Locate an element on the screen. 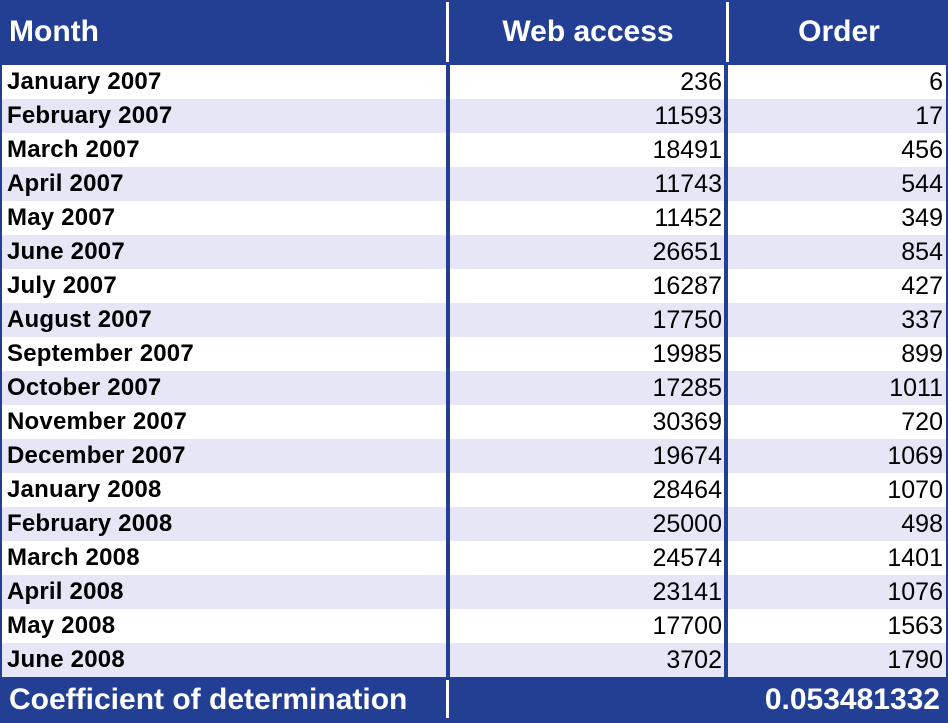  cell-web-access: 26651 is located at coordinates (687, 252).